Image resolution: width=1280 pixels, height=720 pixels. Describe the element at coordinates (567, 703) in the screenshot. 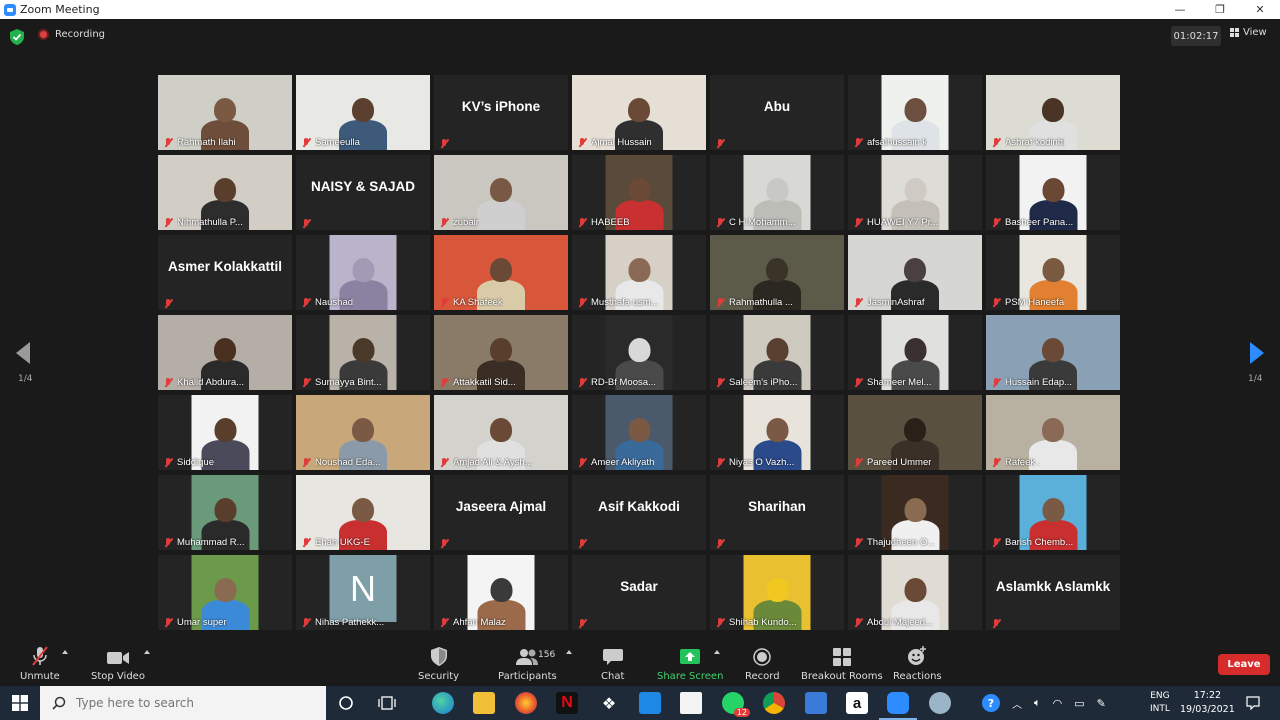

I see `netflix-icon: N` at that location.